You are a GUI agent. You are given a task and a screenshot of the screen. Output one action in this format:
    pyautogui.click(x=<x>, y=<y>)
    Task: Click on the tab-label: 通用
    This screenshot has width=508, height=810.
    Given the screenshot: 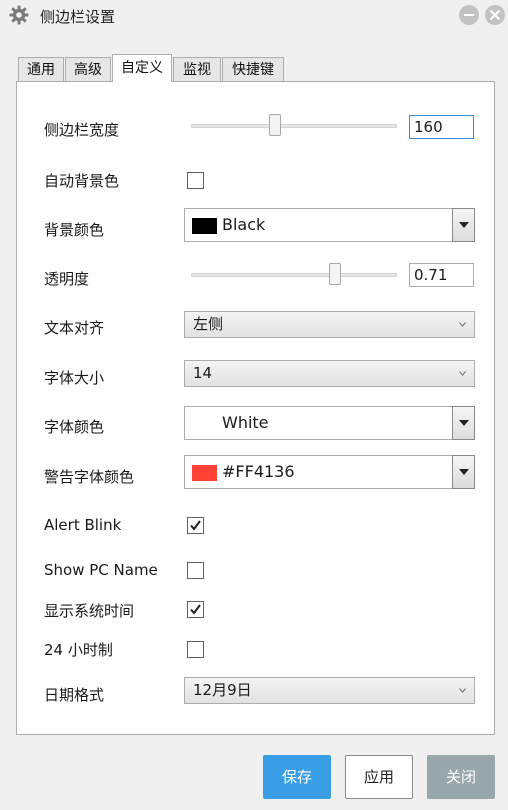 What is the action you would take?
    pyautogui.click(x=41, y=70)
    